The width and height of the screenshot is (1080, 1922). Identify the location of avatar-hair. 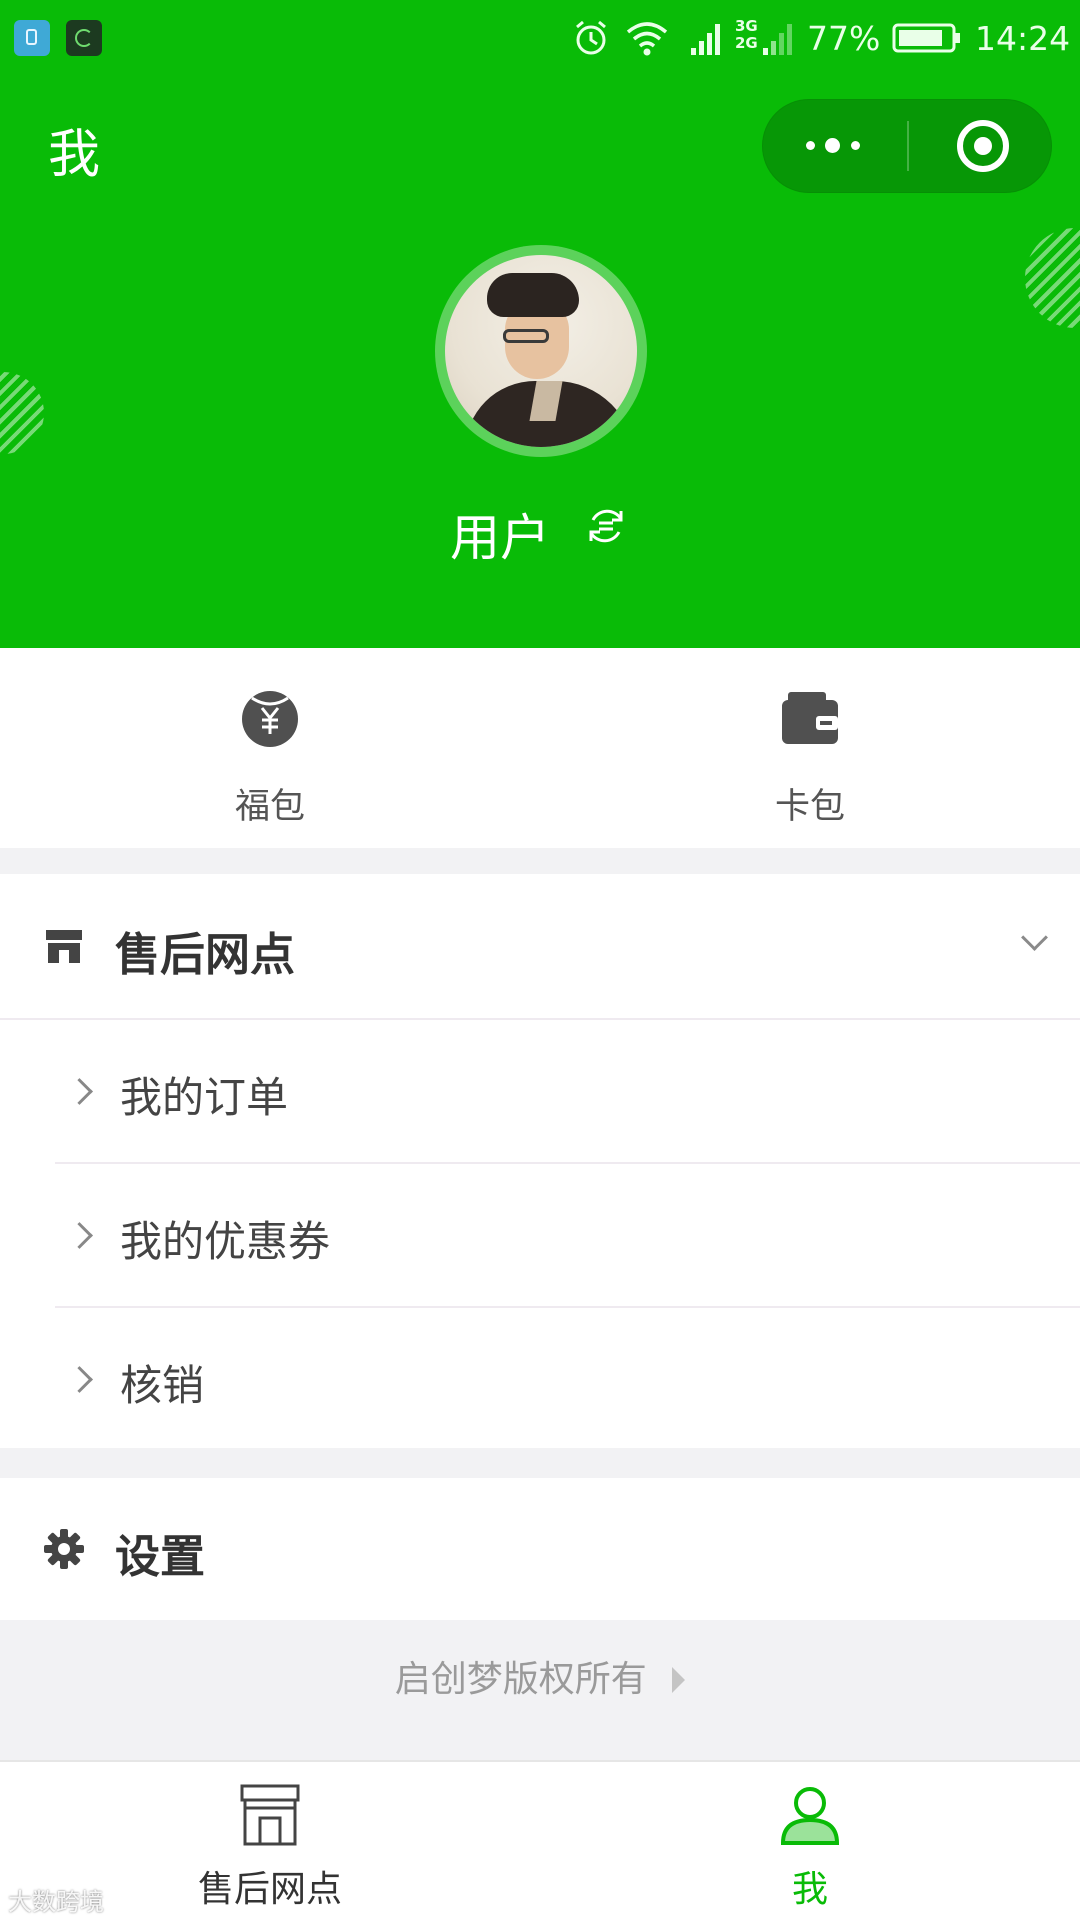
(533, 295).